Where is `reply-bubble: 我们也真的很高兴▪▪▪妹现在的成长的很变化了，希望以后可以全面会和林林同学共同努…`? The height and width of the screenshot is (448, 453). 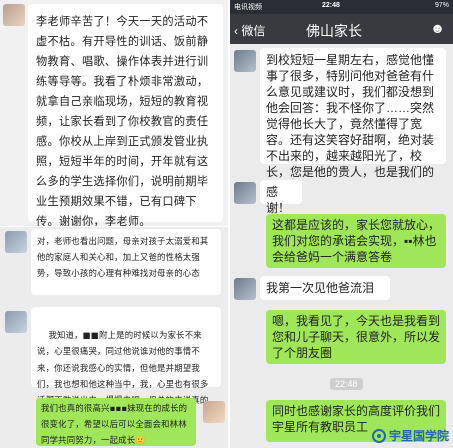
reply-bubble: 我们也真的很高兴▪▪▪妹现在的成长的很变化了，希望以后可以全面会和林林同学共同努… is located at coordinates (116, 422).